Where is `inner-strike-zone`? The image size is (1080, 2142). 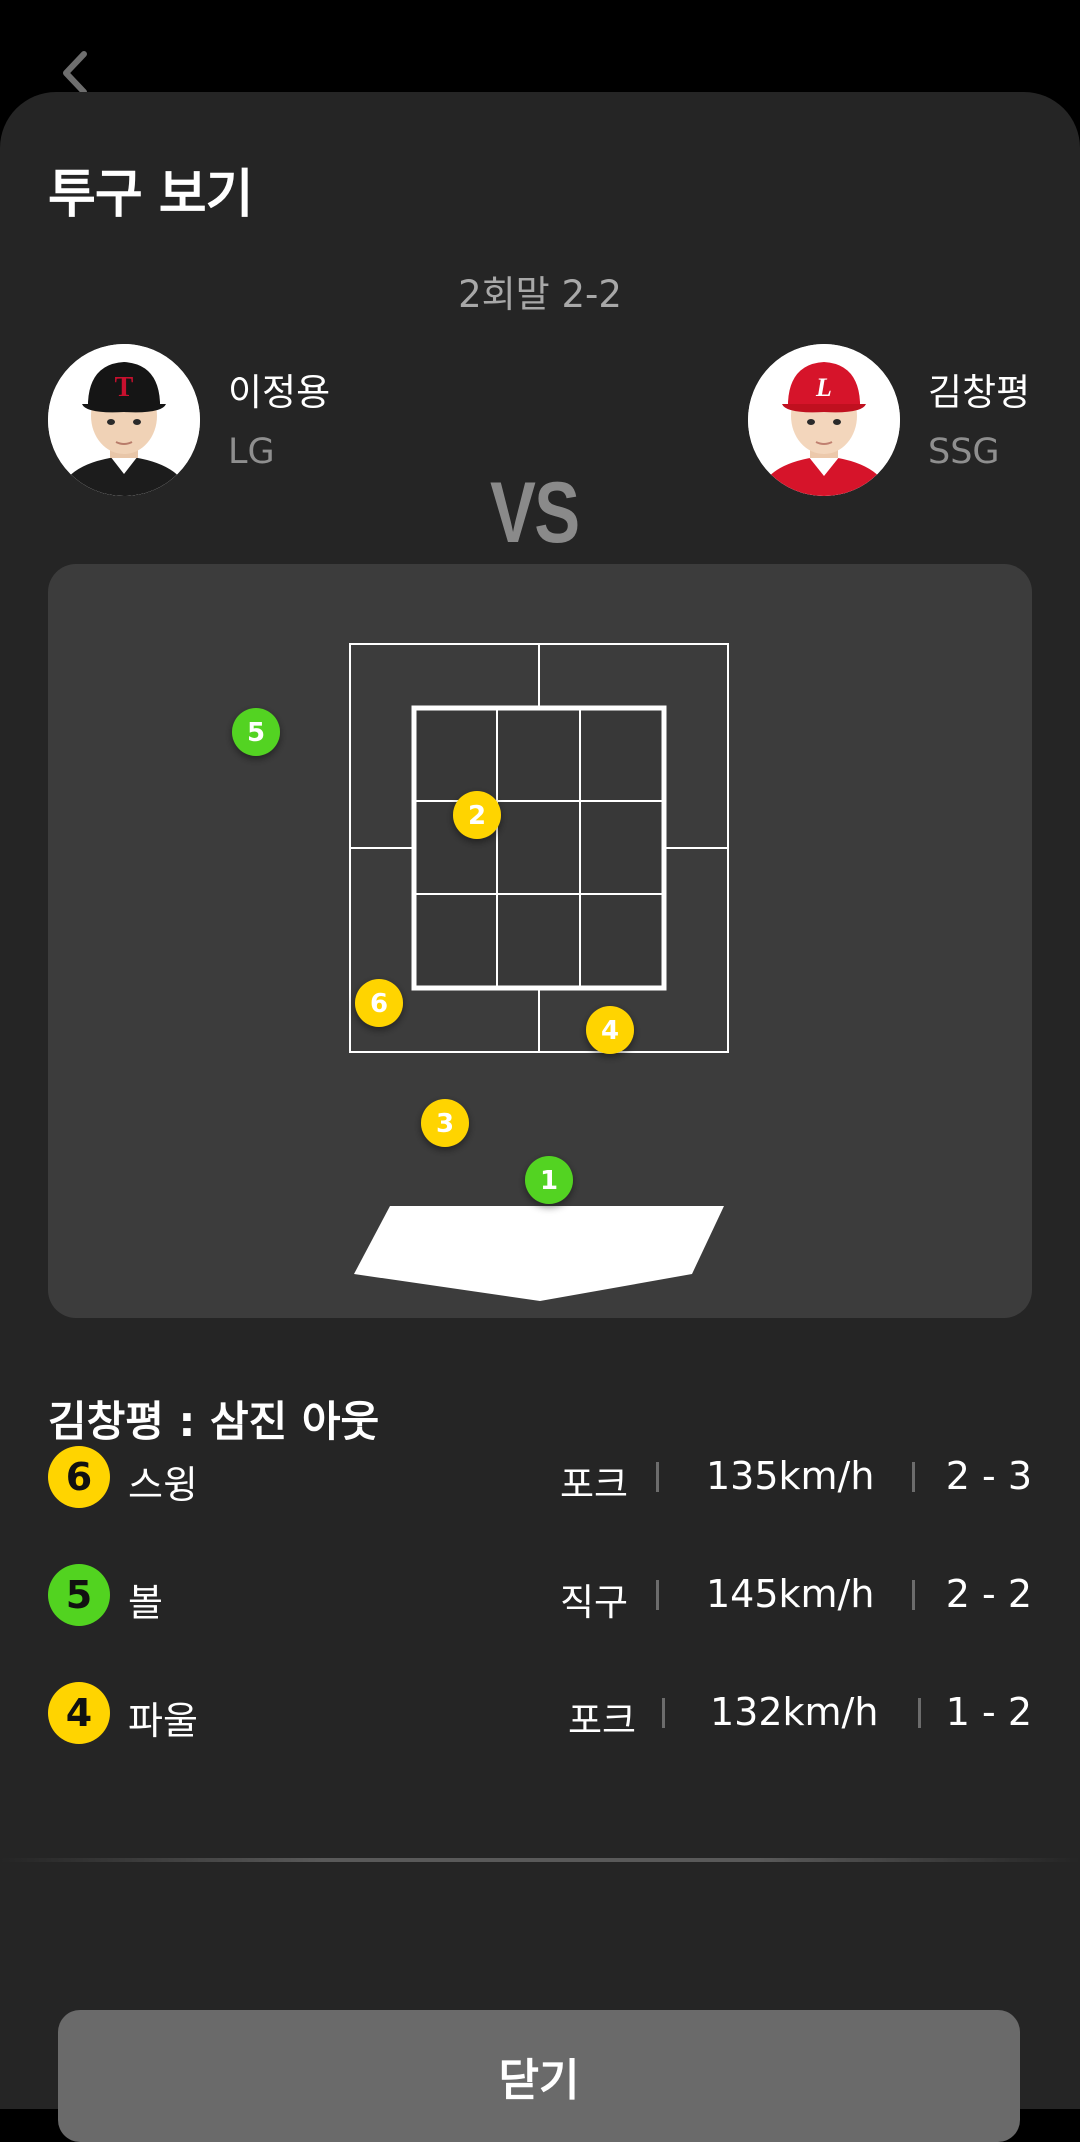 inner-strike-zone is located at coordinates (539, 848).